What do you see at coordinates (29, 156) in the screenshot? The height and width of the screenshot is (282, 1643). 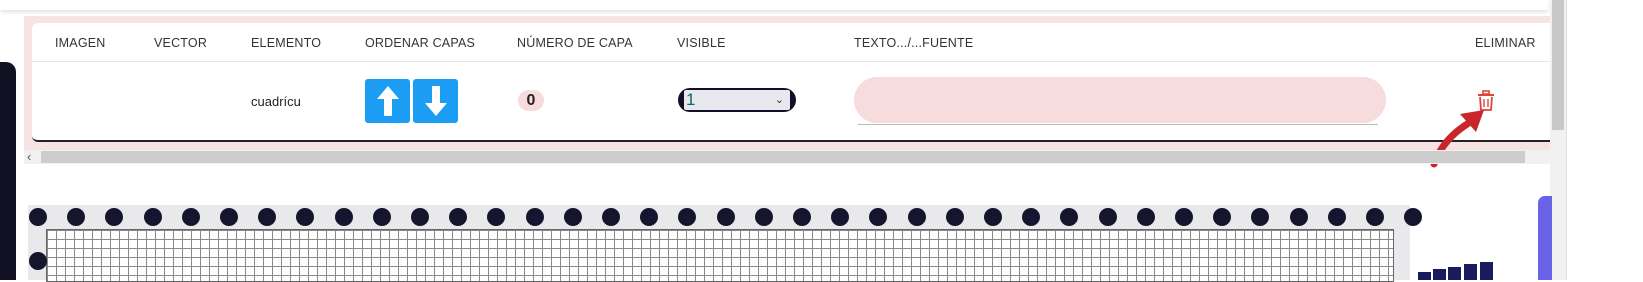 I see `chevron-left-icon: ‹` at bounding box center [29, 156].